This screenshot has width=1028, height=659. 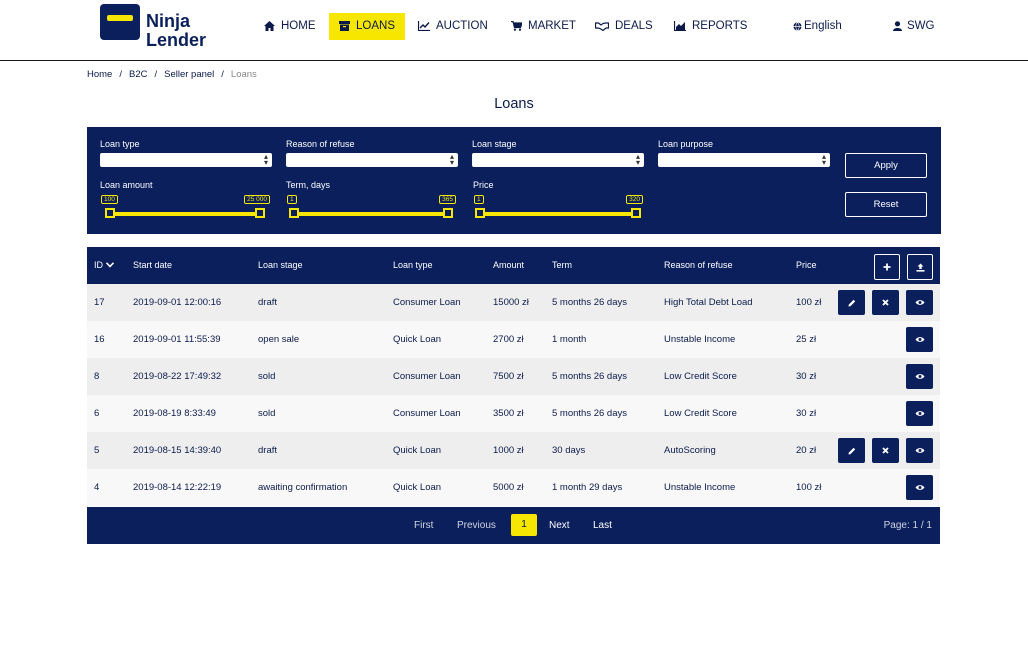 I want to click on breadcrumb-seller-panel: Seller panel, so click(x=189, y=74).